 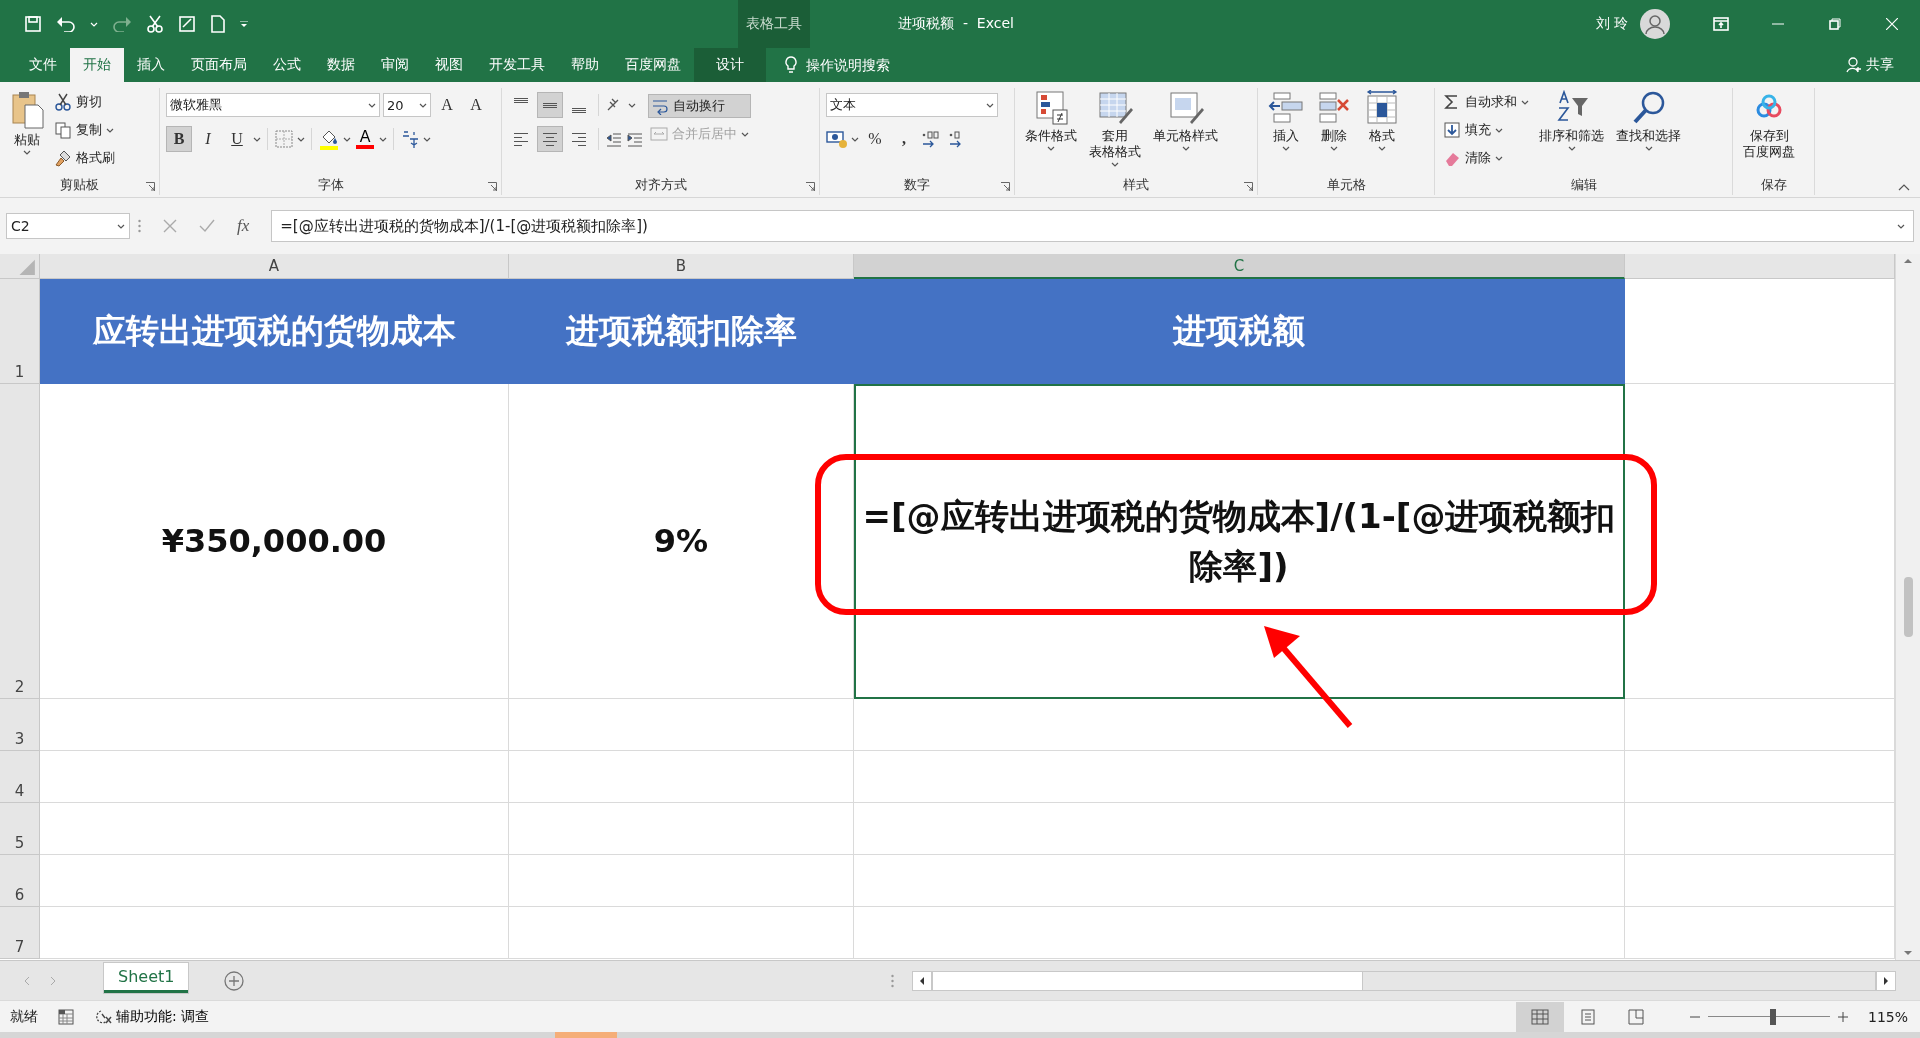 What do you see at coordinates (476, 105) in the screenshot?
I see `decrease-font-size-button: A` at bounding box center [476, 105].